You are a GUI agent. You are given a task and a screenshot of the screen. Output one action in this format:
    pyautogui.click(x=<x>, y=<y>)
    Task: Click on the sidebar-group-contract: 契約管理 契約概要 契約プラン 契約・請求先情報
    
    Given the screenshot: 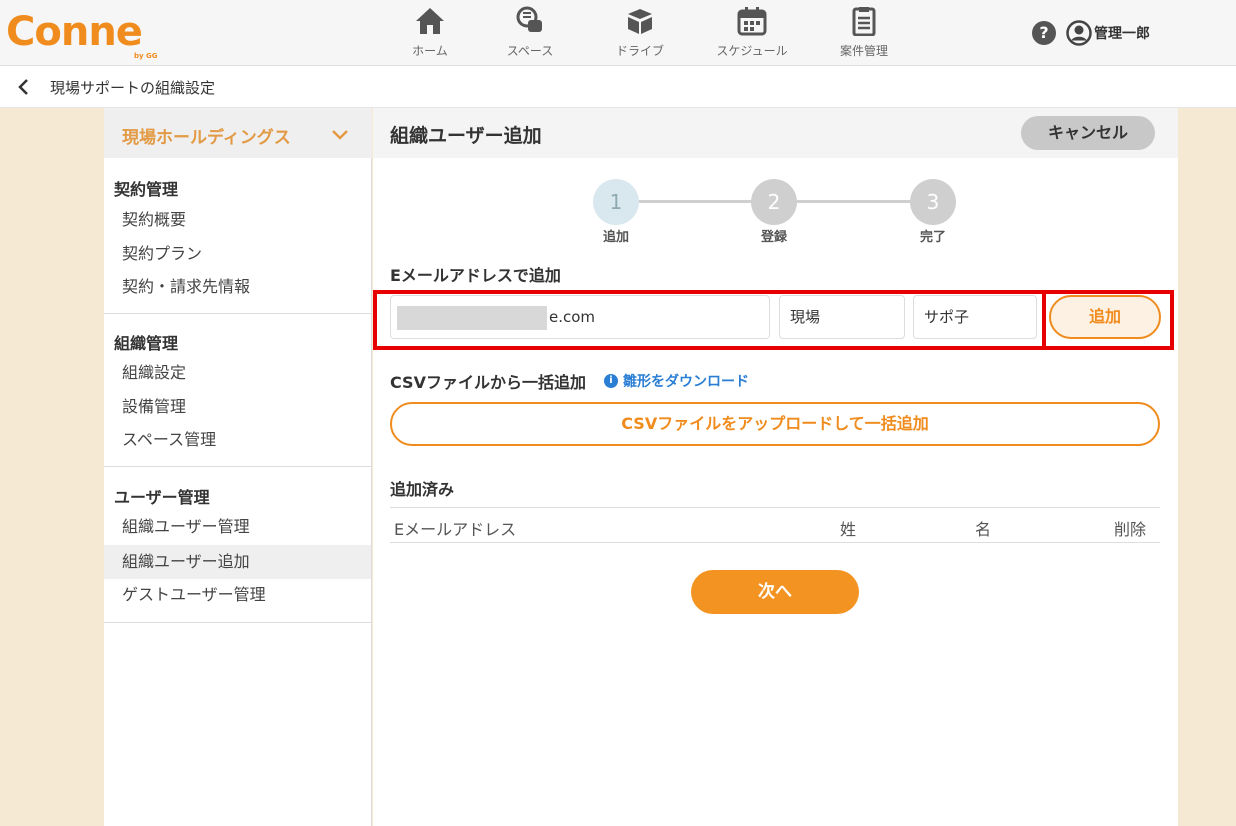 What is the action you would take?
    pyautogui.click(x=238, y=236)
    